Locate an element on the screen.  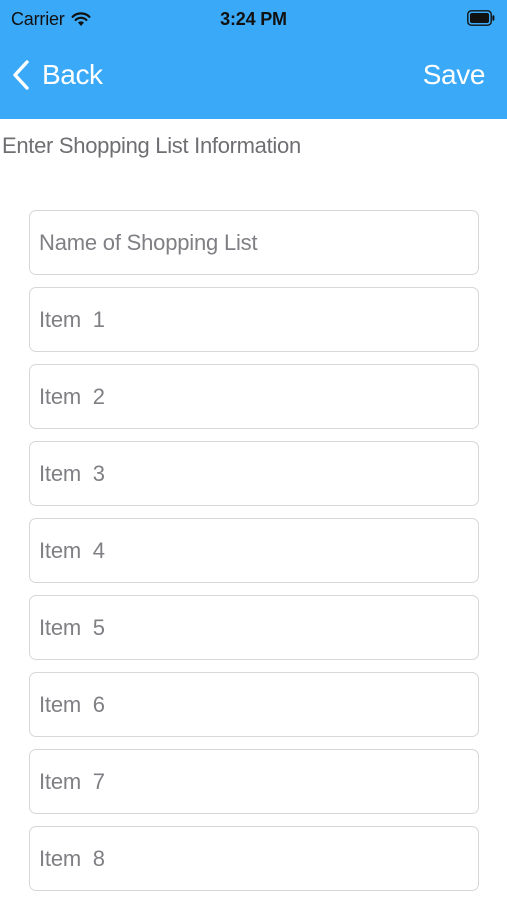
navigation-bar: Back Save is located at coordinates (253, 79).